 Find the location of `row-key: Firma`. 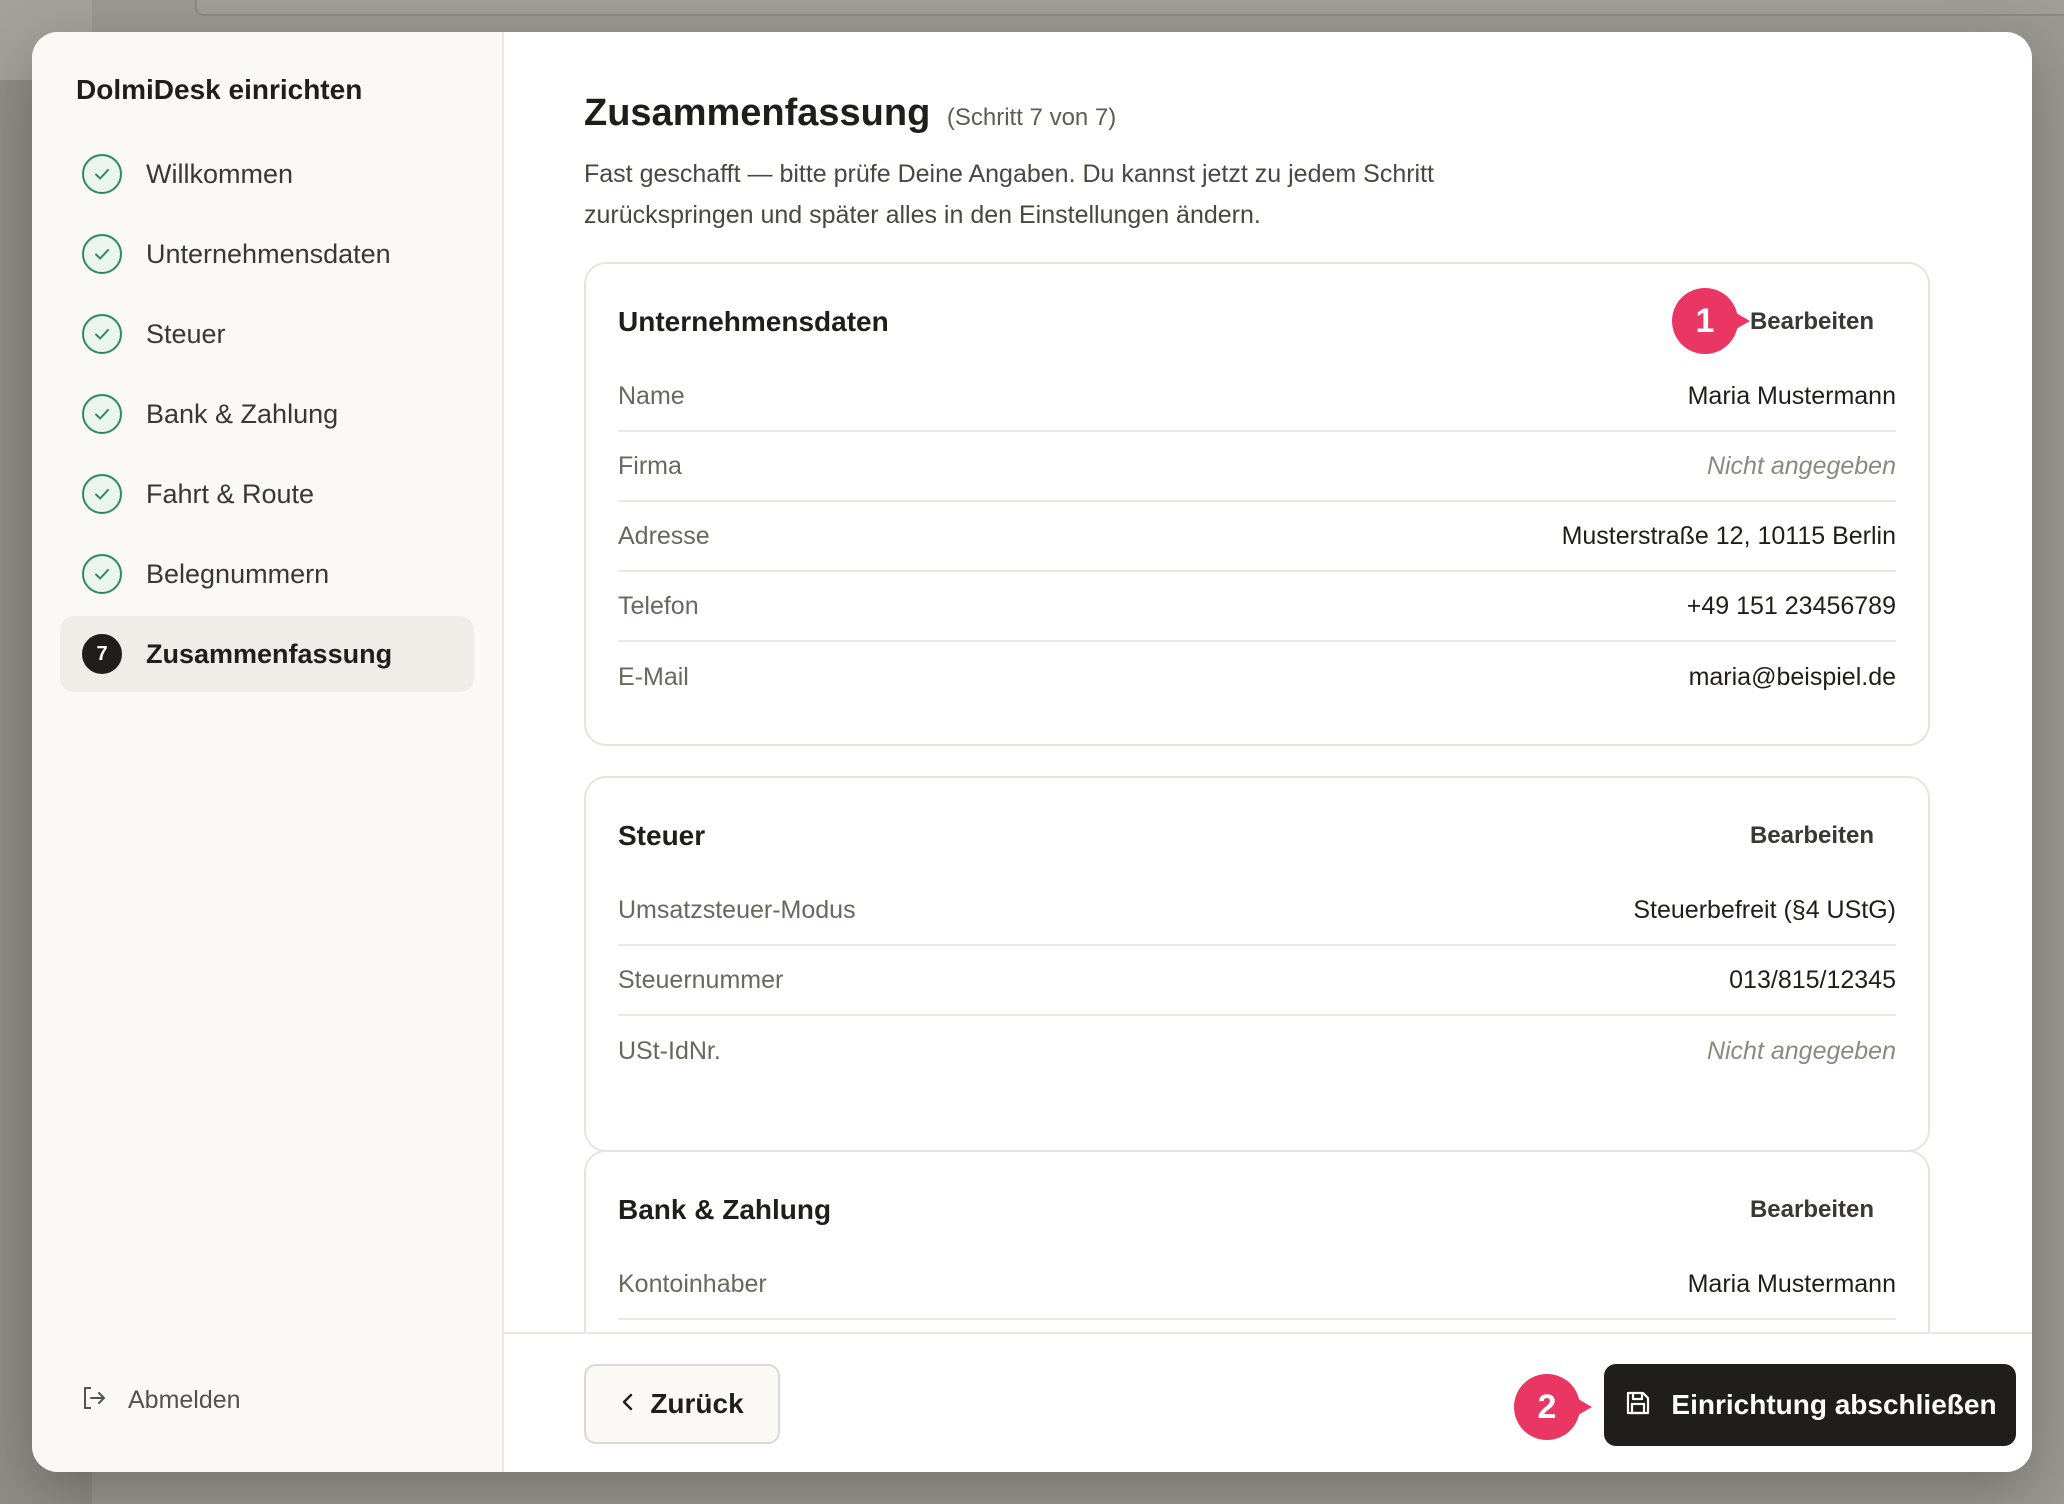

row-key: Firma is located at coordinates (650, 465).